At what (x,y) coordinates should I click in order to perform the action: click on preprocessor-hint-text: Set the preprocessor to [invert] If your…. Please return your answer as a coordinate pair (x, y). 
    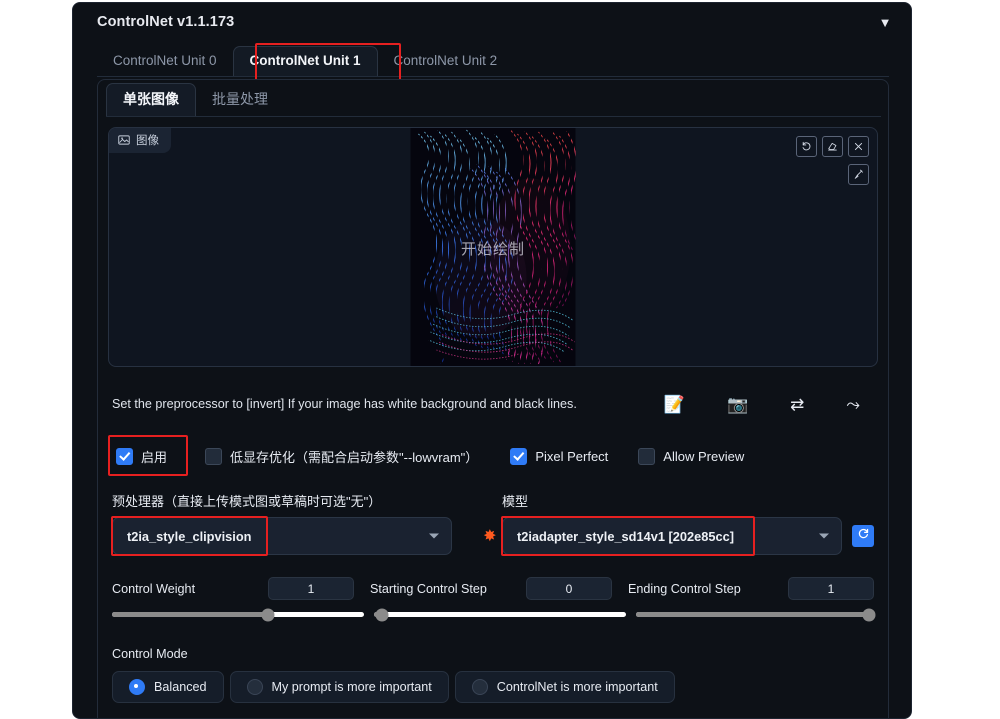
    Looking at the image, I should click on (344, 404).